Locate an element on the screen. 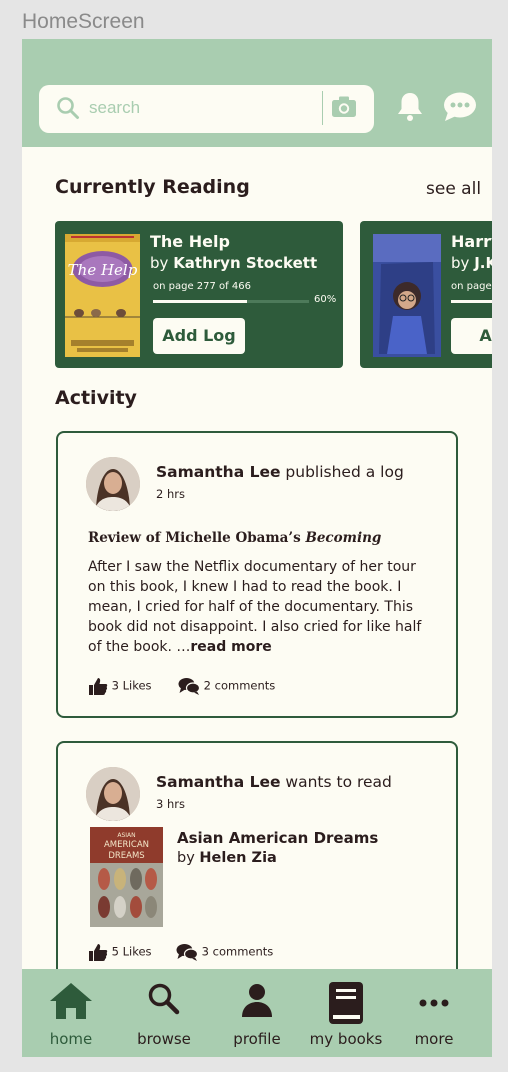 Image resolution: width=508 pixels, height=1072 pixels. bell-icon is located at coordinates (410, 109).